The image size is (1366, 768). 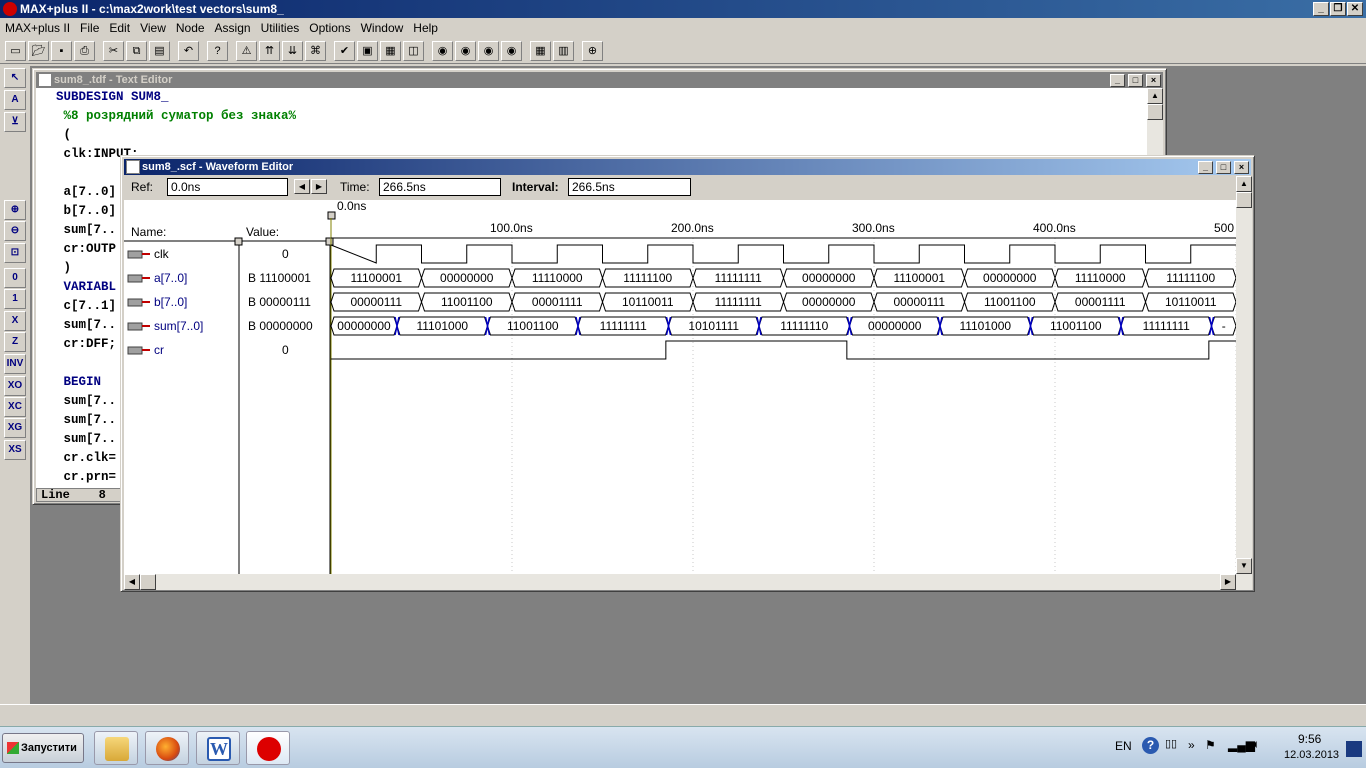 I want to click on action-center-icon: ⚑, so click(x=1210, y=745).